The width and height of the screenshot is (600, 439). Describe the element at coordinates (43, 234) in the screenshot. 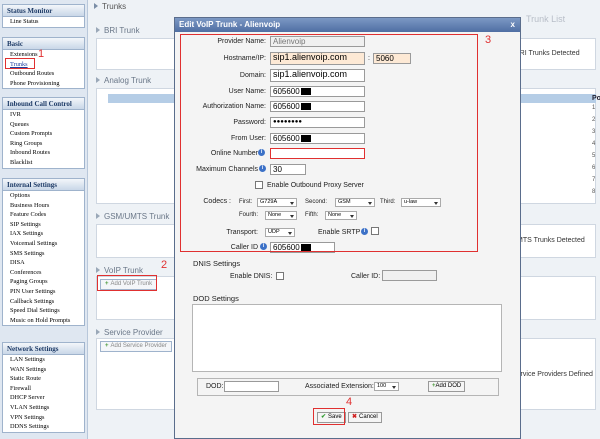

I see `sidebar-item-iax-settings: IAX Settings` at that location.